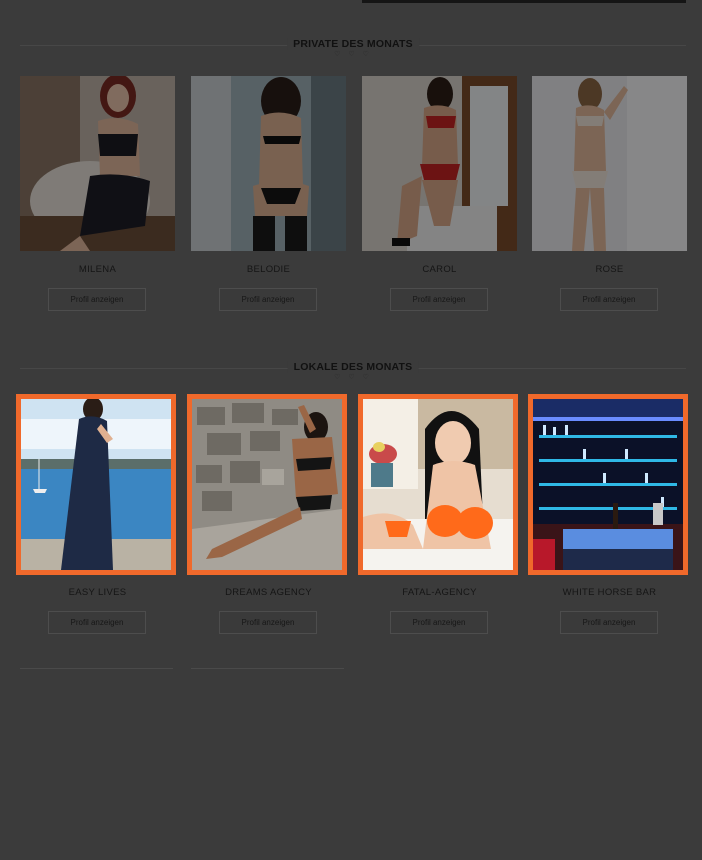  Describe the element at coordinates (268, 269) in the screenshot. I see `profile-name: BELODIE` at that location.